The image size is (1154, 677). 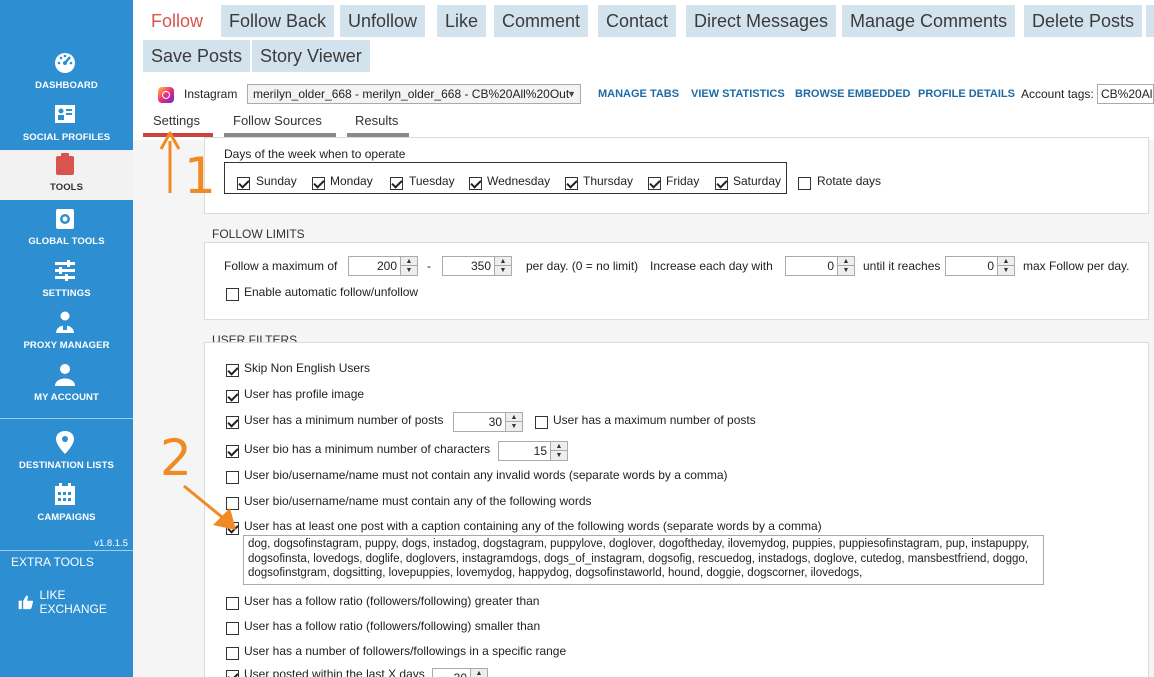 I want to click on increase-value: 0, so click(x=830, y=266).